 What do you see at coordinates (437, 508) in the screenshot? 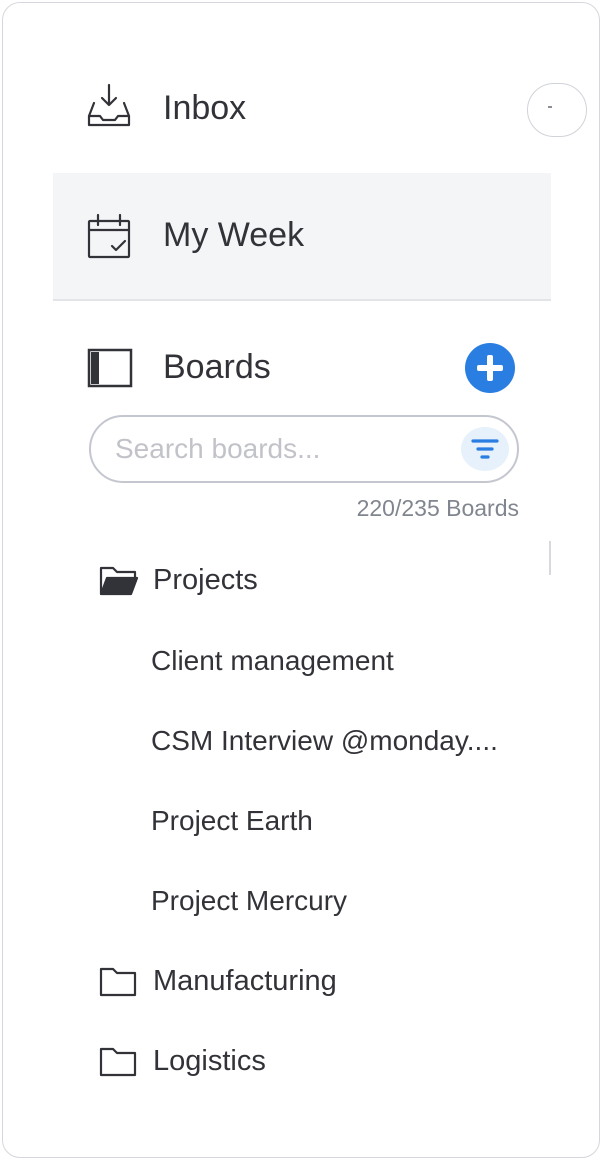
I see `board-count: 220/235 Boards` at bounding box center [437, 508].